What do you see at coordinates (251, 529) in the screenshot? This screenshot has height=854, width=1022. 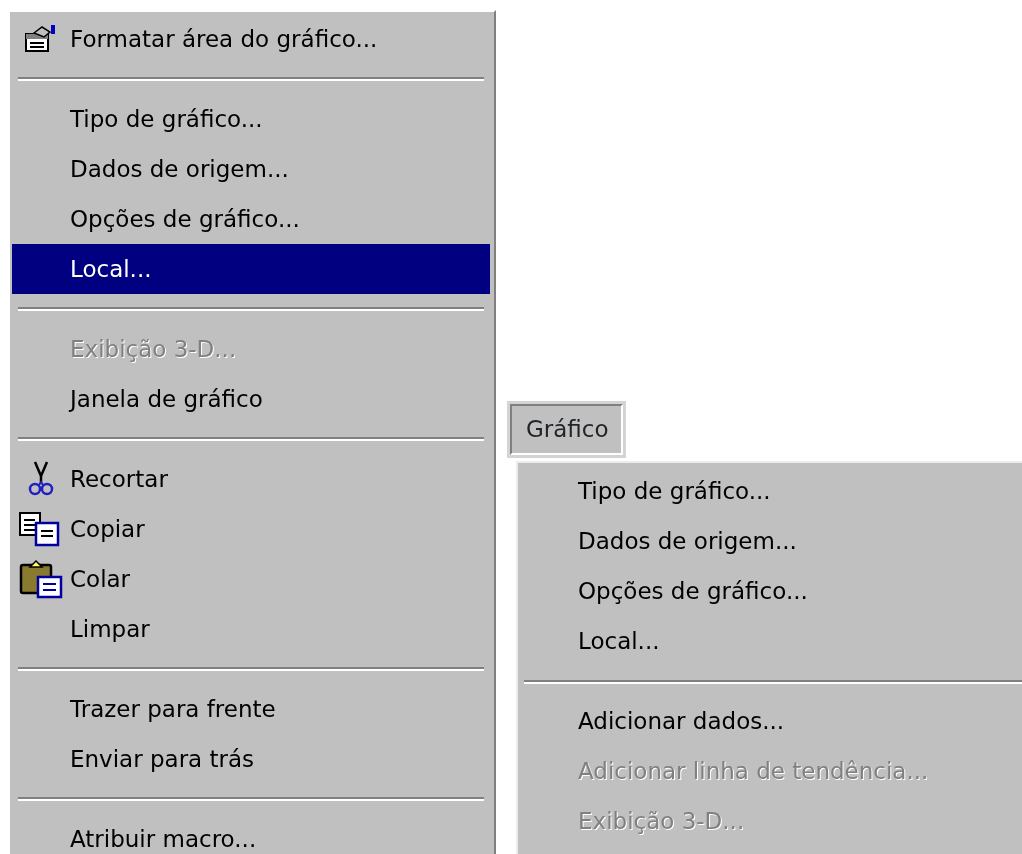 I see `menu-item: Copiar` at bounding box center [251, 529].